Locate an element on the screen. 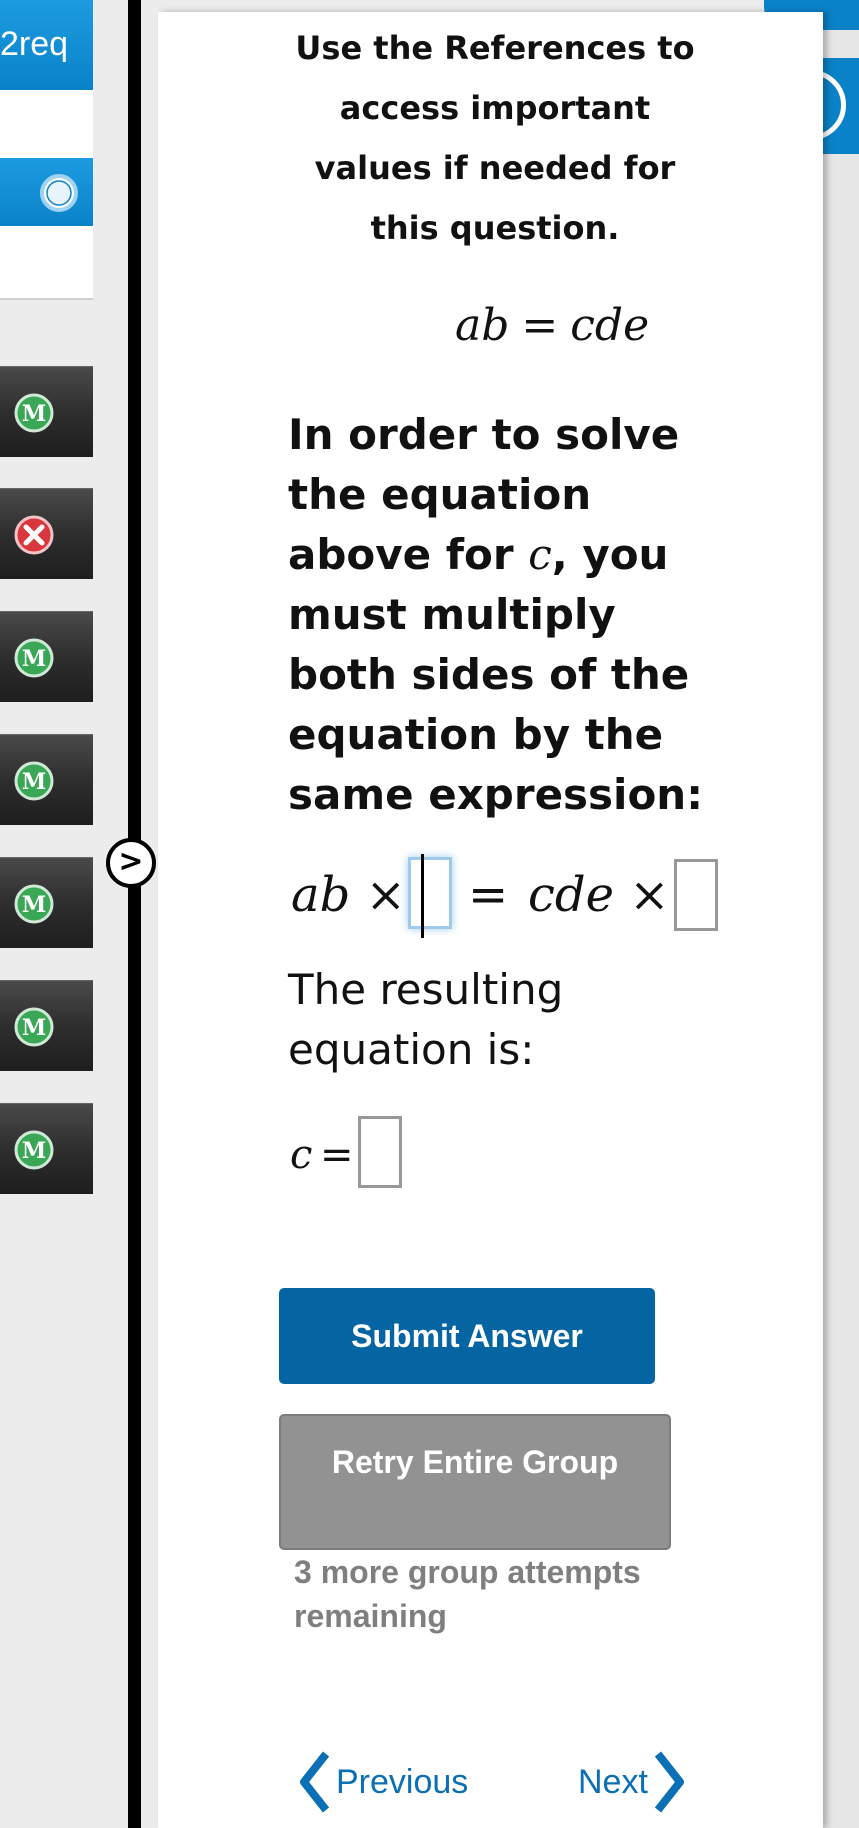 The image size is (859, 1828). equation-left: ab is located at coordinates (482, 325).